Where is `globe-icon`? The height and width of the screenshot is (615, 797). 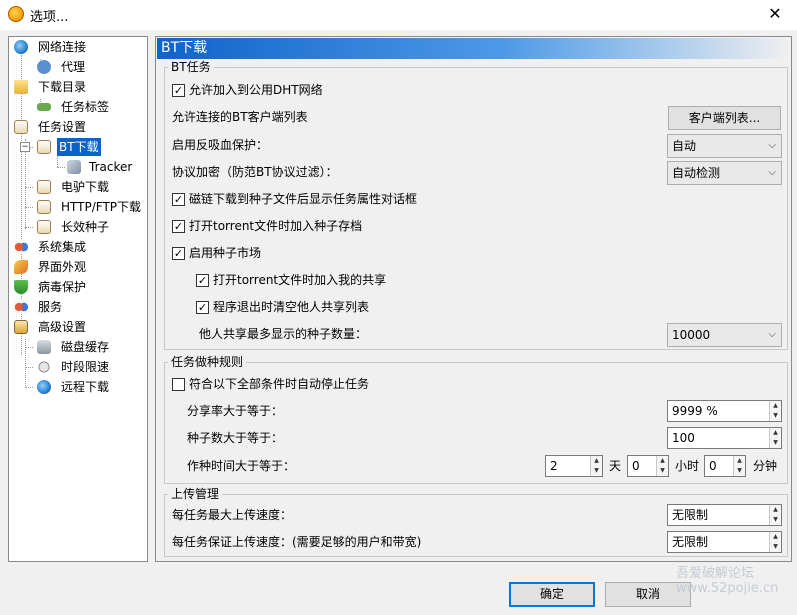 globe-icon is located at coordinates (21, 47).